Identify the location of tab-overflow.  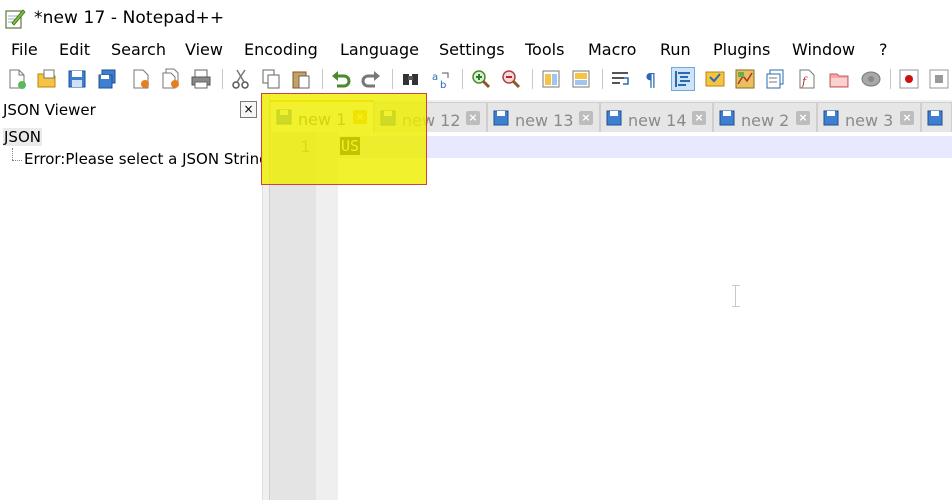
(936, 117).